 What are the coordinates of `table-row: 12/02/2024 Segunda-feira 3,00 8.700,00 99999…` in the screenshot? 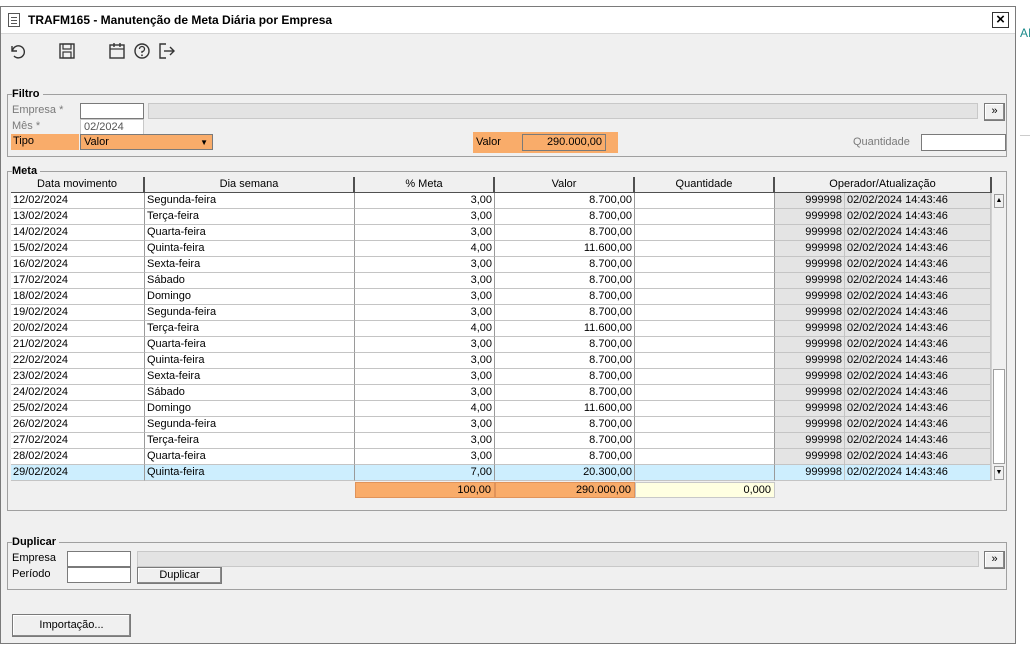 It's located at (501, 201).